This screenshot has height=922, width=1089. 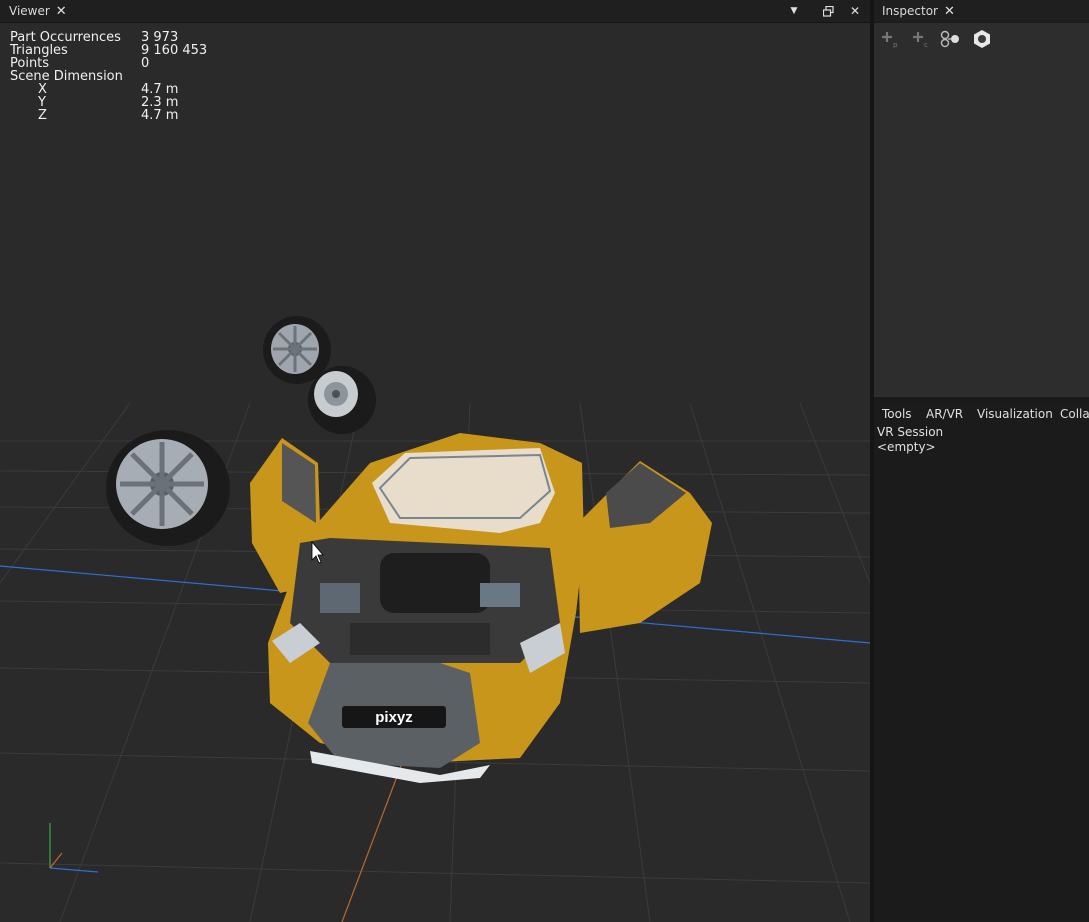 What do you see at coordinates (895, 44) in the screenshot?
I see `svg-text: p` at bounding box center [895, 44].